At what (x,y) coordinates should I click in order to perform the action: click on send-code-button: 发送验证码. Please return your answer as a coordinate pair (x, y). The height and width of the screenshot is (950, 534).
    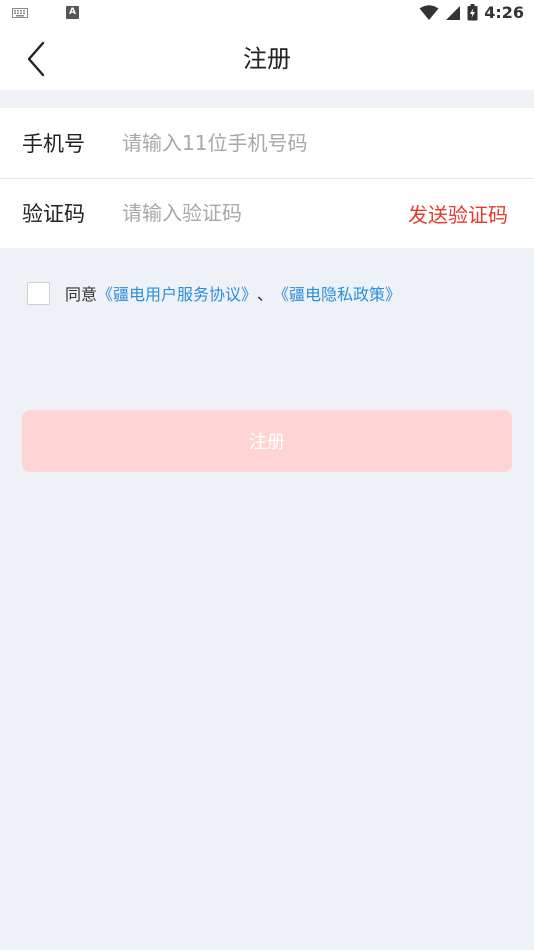
    Looking at the image, I should click on (458, 213).